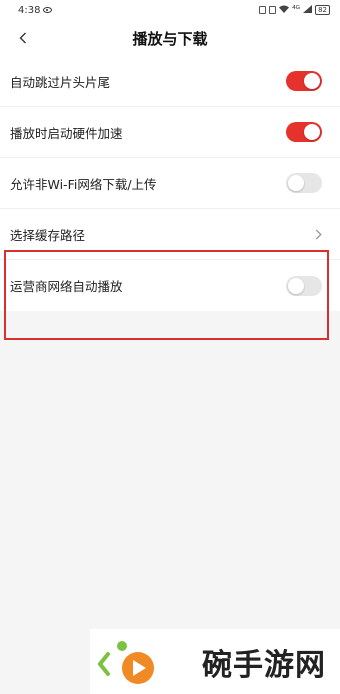 The image size is (340, 694). Describe the element at coordinates (48, 10) in the screenshot. I see `eye-icon` at that location.